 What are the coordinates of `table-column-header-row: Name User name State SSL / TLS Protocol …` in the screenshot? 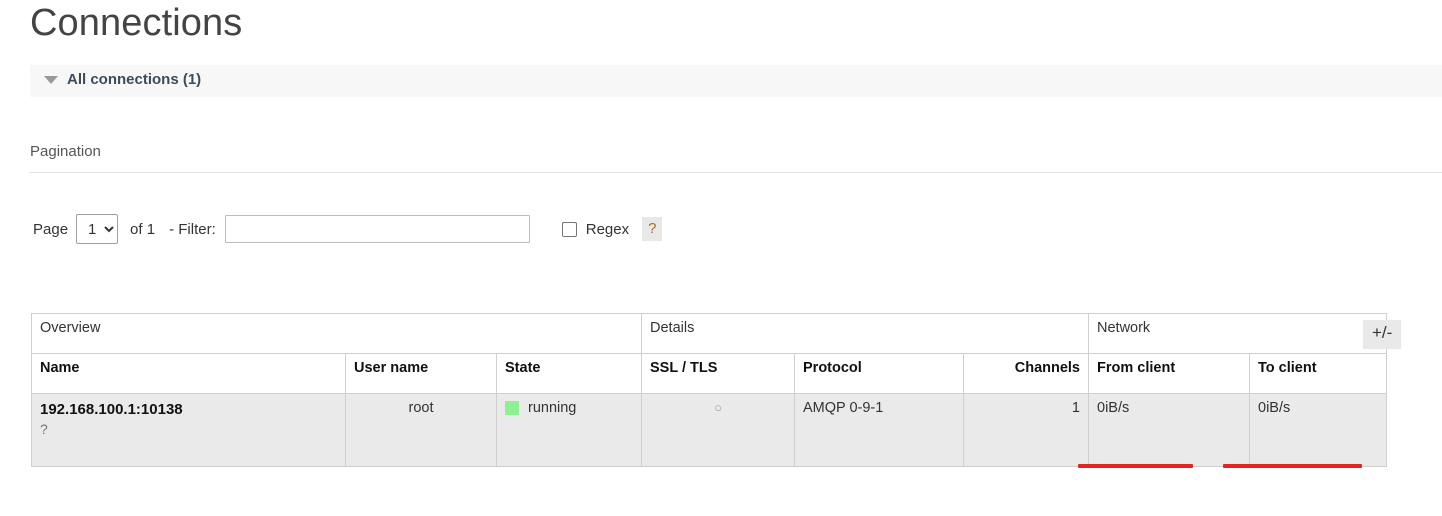 It's located at (709, 373).